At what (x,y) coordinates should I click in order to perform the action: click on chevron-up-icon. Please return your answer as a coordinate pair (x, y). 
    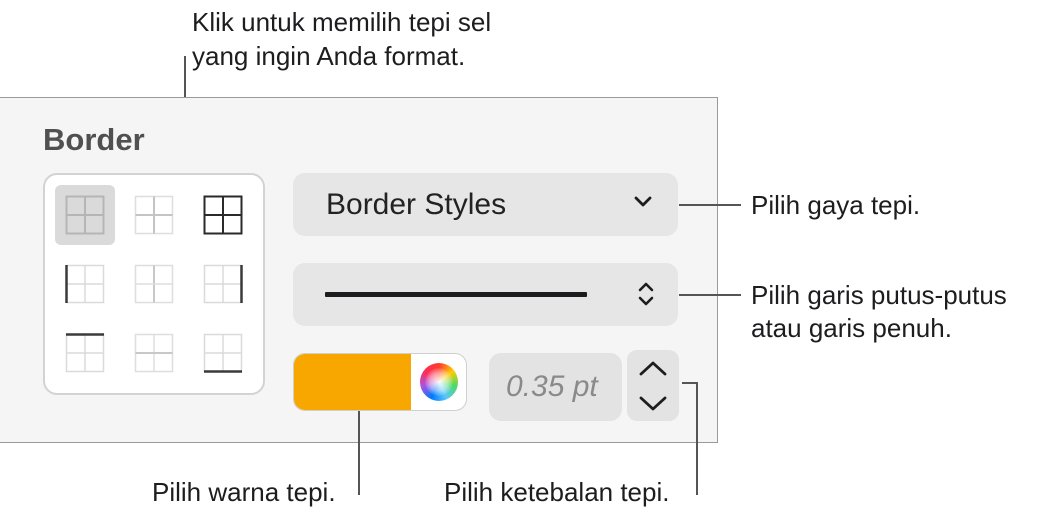
    Looking at the image, I should click on (653, 368).